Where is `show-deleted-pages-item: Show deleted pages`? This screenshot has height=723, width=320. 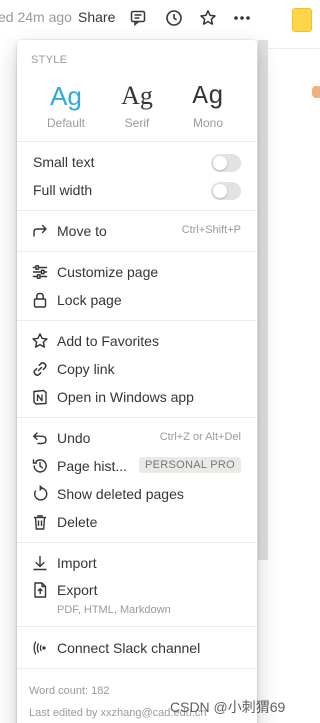 show-deleted-pages-item: Show deleted pages is located at coordinates (137, 494).